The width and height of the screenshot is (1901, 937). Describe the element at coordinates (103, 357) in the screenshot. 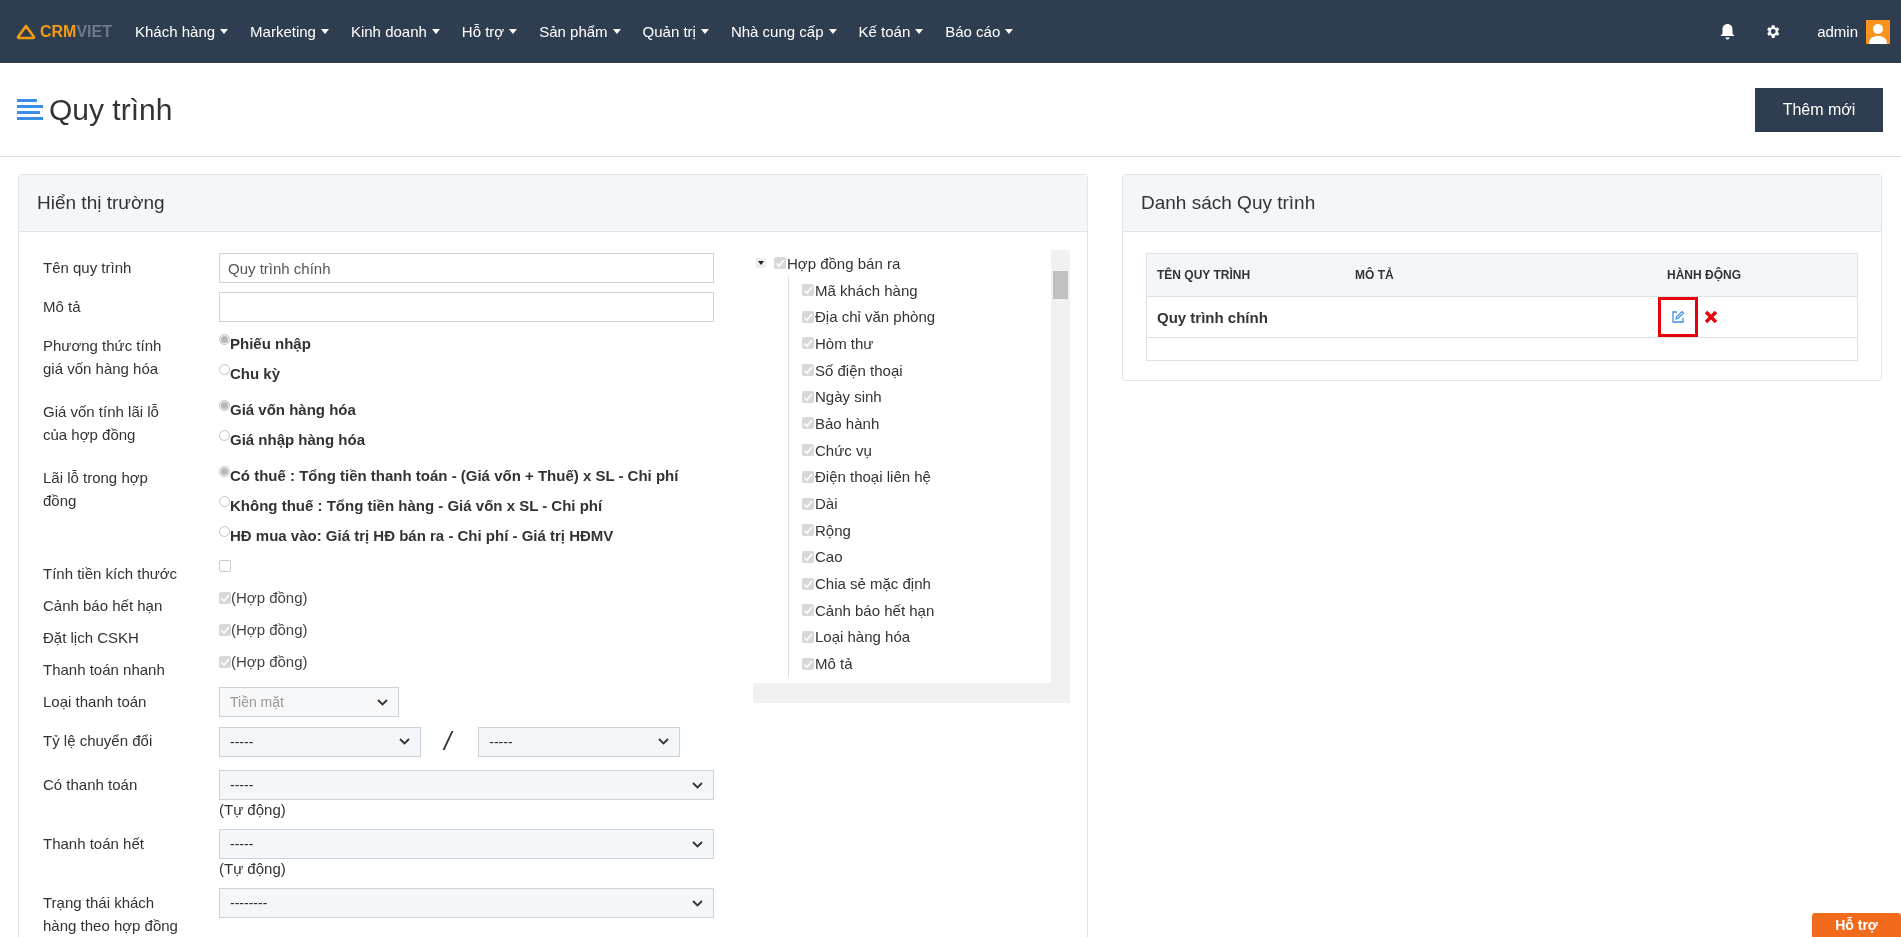

I see `field-label: Phương thức tính giá vốn hàng hóa` at that location.